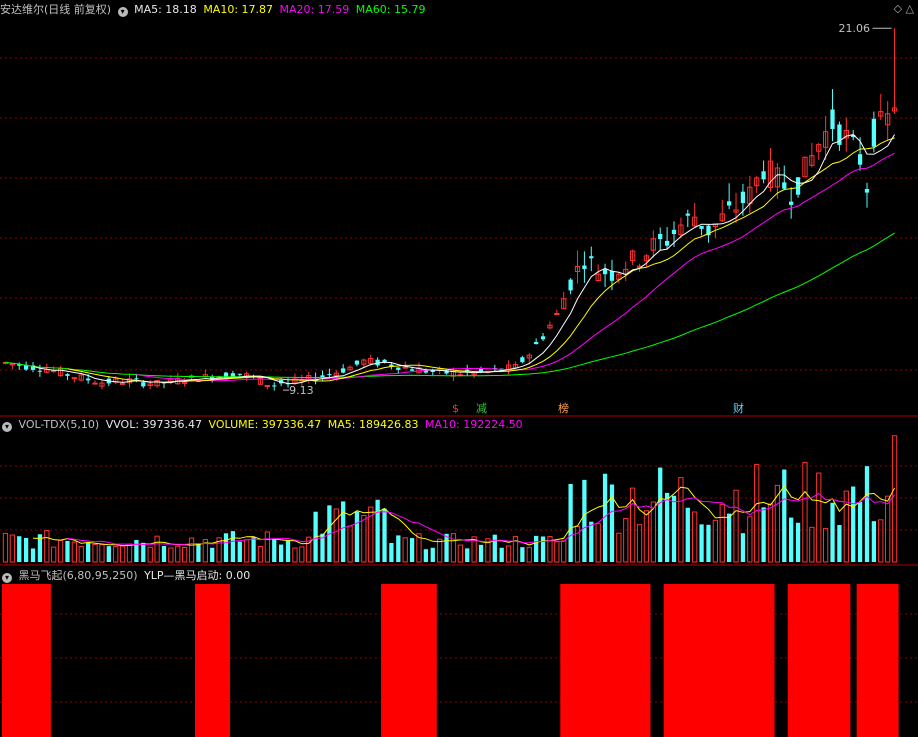 The height and width of the screenshot is (737, 918). I want to click on volume-label: VOLUME: 397336.47, so click(265, 424).